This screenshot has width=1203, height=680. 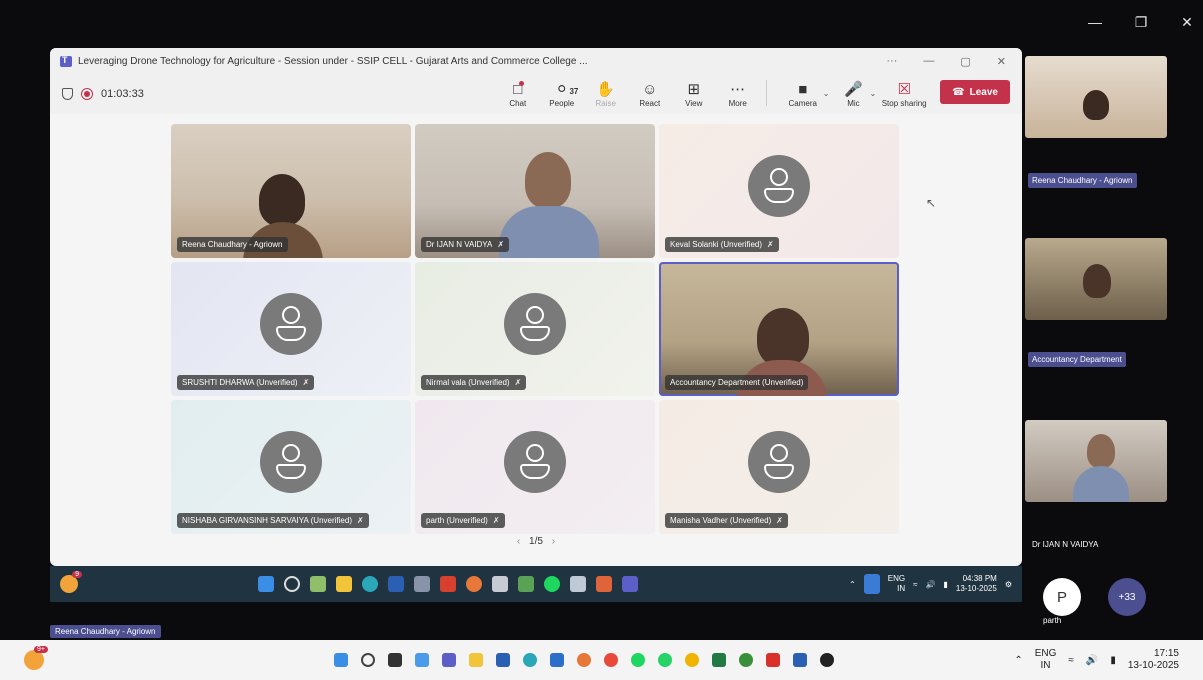 I want to click on participant-video, so click(x=282, y=200).